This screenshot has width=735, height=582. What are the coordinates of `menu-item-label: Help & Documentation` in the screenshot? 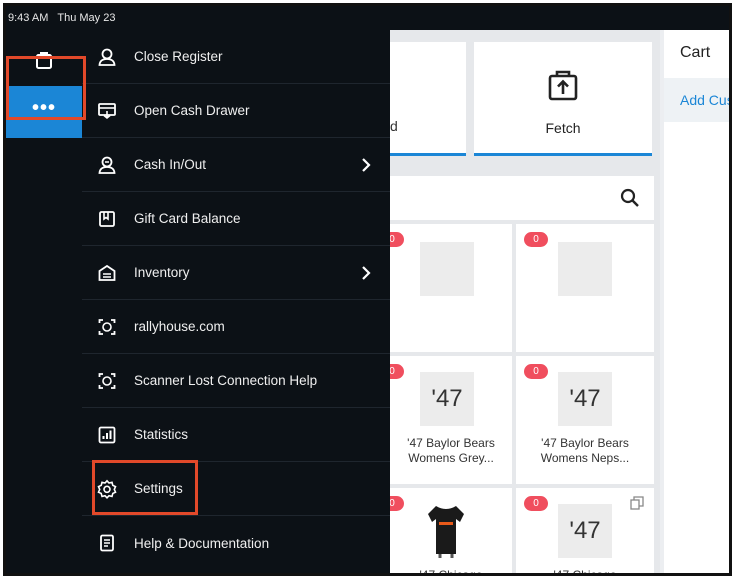 It's located at (202, 543).